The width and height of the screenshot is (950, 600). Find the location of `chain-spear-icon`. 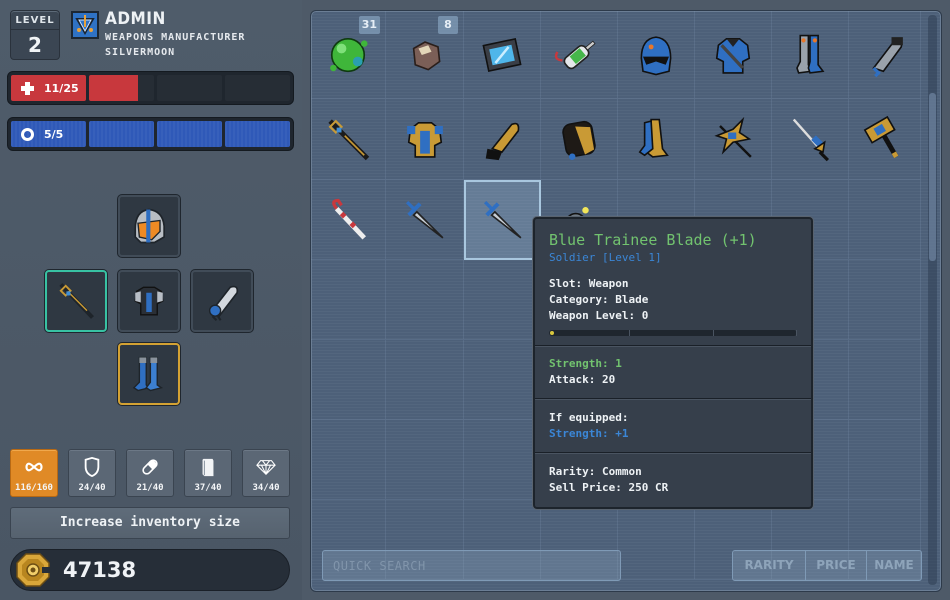

chain-spear-icon is located at coordinates (349, 140).